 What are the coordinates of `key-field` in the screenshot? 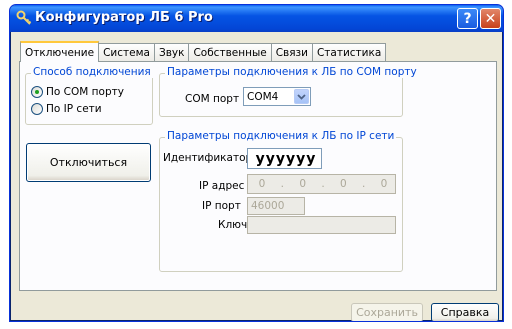 It's located at (321, 225).